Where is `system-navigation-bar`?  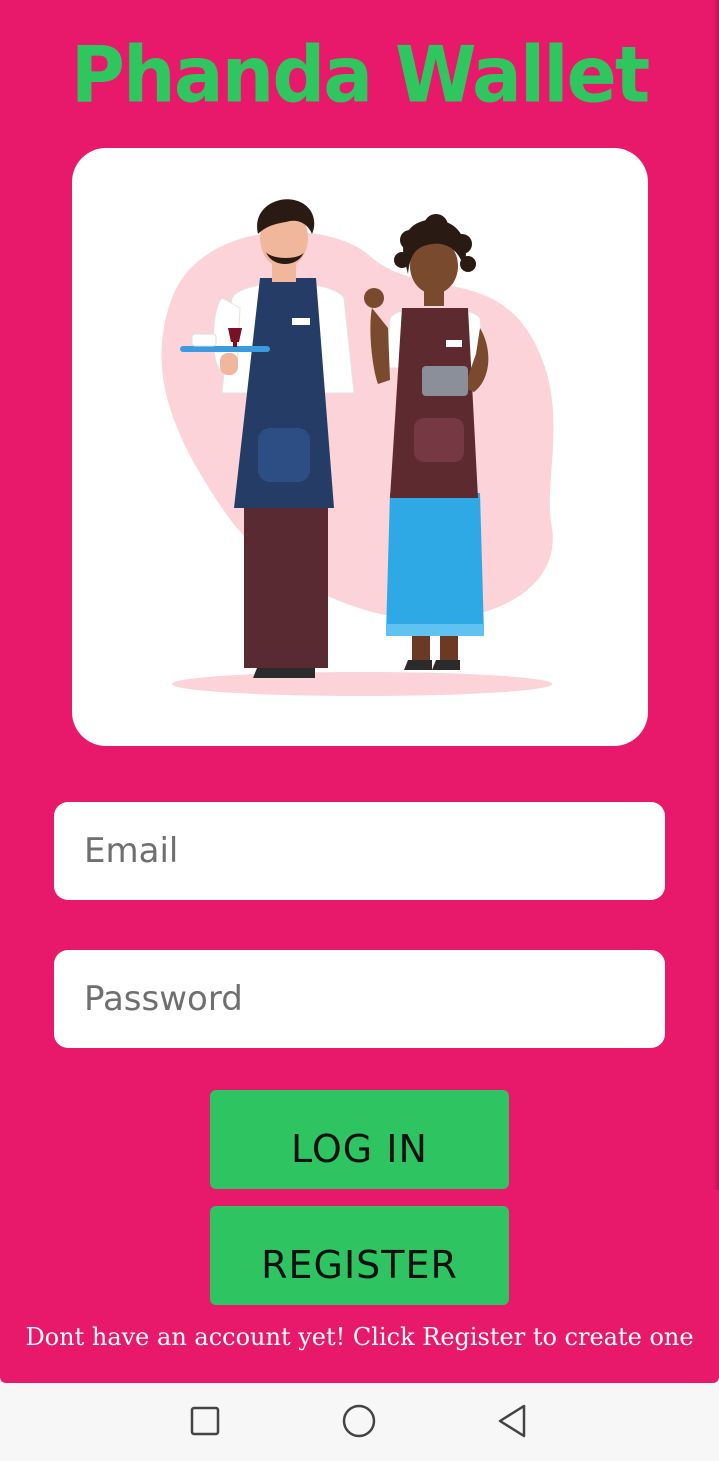
system-navigation-bar is located at coordinates (359, 1422).